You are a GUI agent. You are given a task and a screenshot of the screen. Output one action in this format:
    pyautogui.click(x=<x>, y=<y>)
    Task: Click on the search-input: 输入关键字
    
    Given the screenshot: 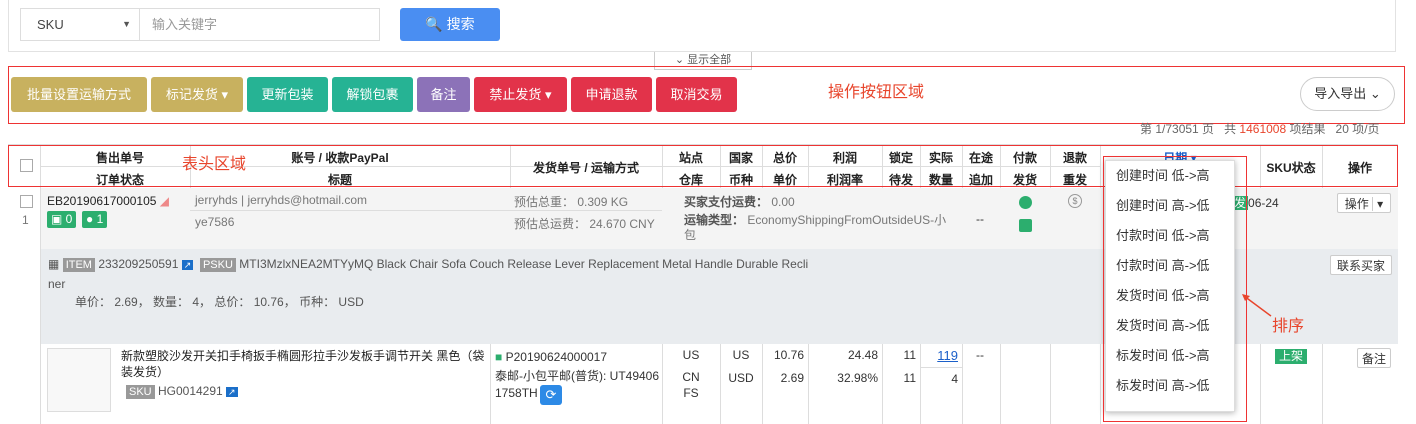 What is the action you would take?
    pyautogui.click(x=259, y=24)
    